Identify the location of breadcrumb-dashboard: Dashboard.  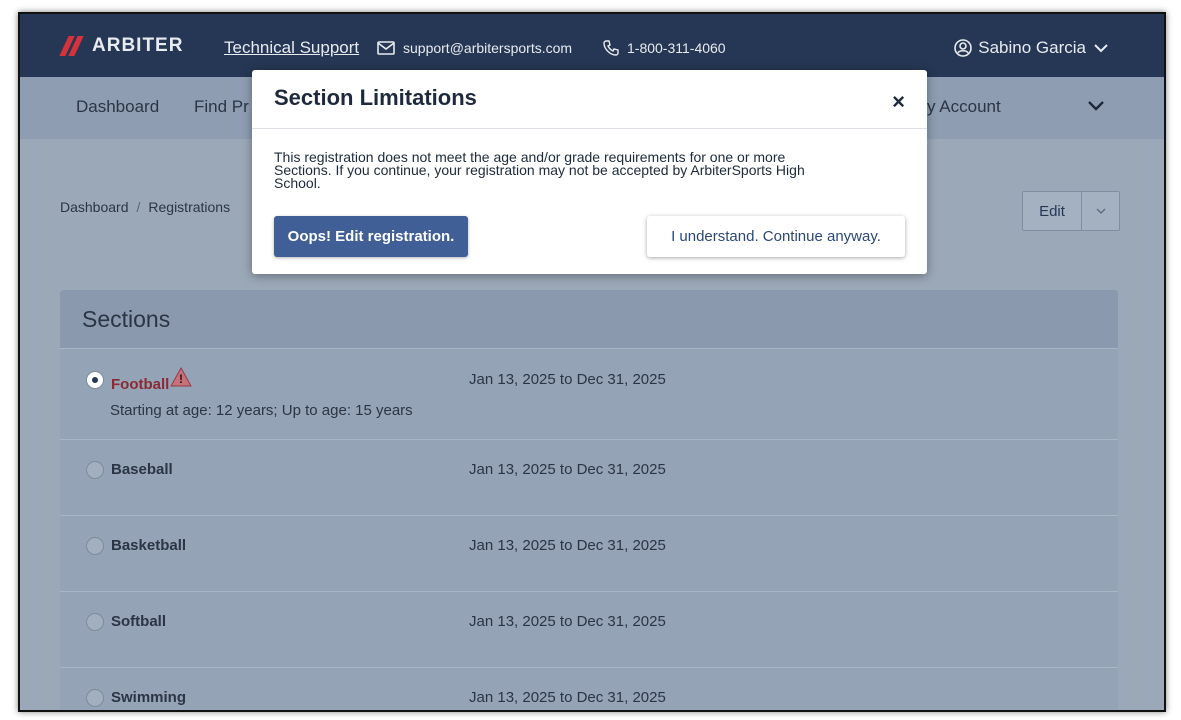
(94, 207).